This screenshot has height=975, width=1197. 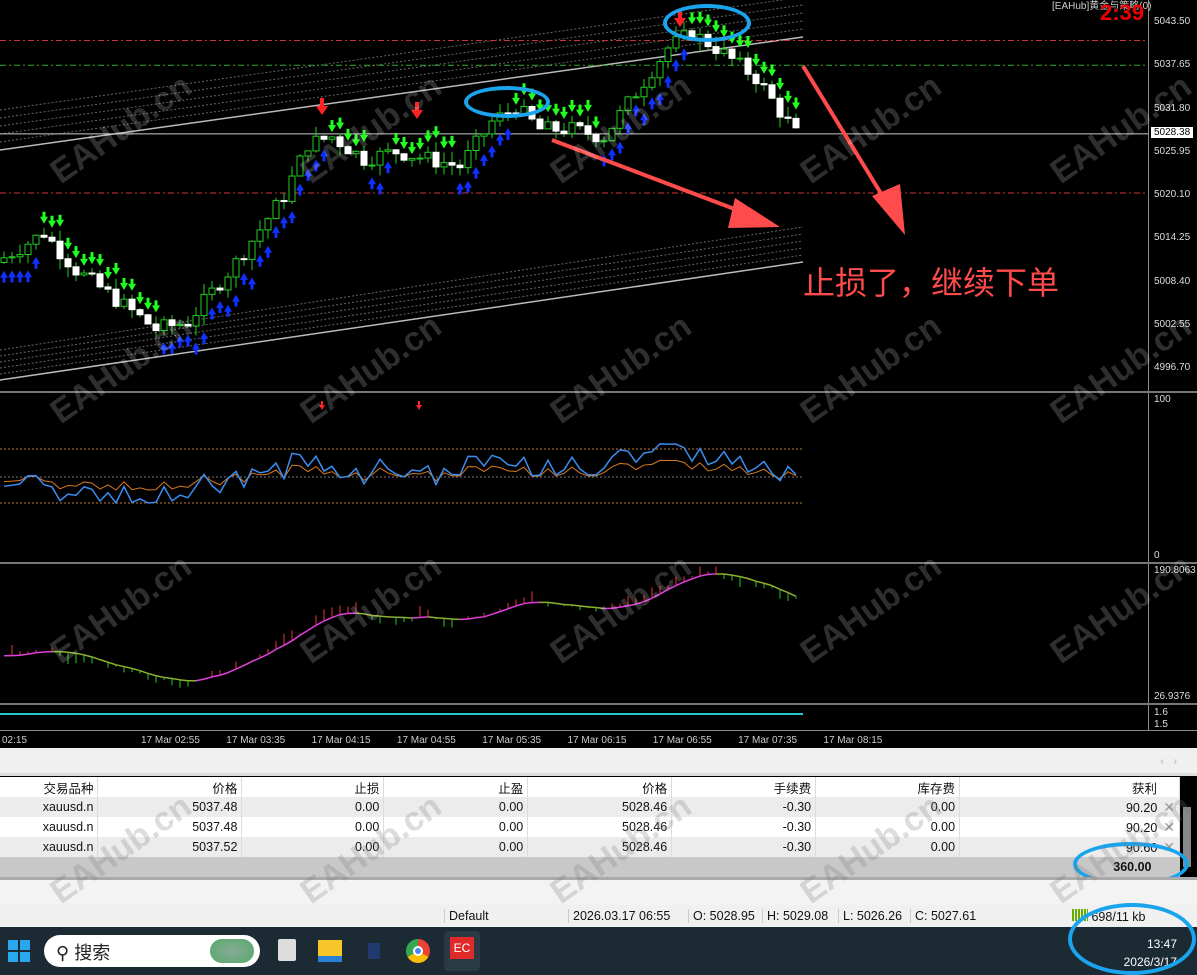 I want to click on chrome-icon, so click(x=418, y=951).